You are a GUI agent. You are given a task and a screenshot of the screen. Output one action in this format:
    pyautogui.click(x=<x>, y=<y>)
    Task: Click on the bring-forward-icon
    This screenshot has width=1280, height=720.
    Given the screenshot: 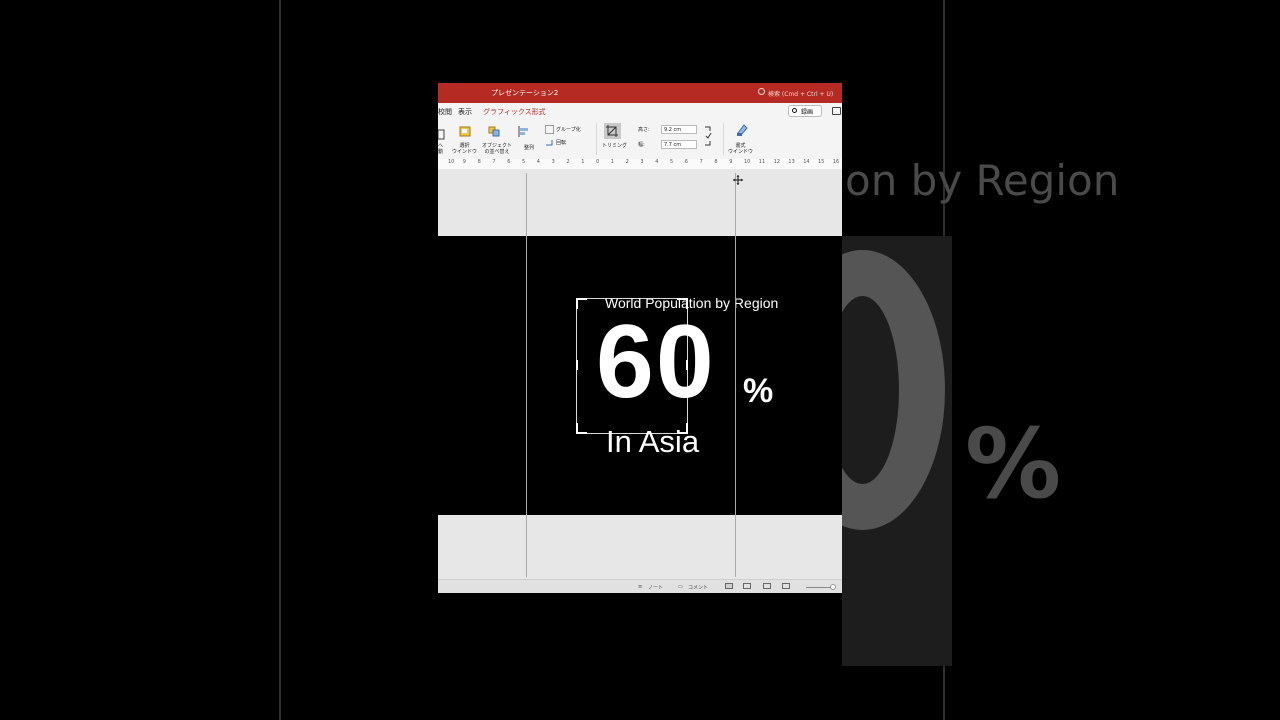 What is the action you would take?
    pyautogui.click(x=444, y=134)
    